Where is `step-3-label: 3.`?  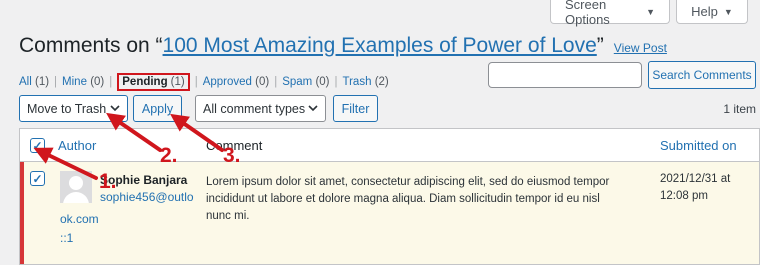 step-3-label: 3. is located at coordinates (232, 155).